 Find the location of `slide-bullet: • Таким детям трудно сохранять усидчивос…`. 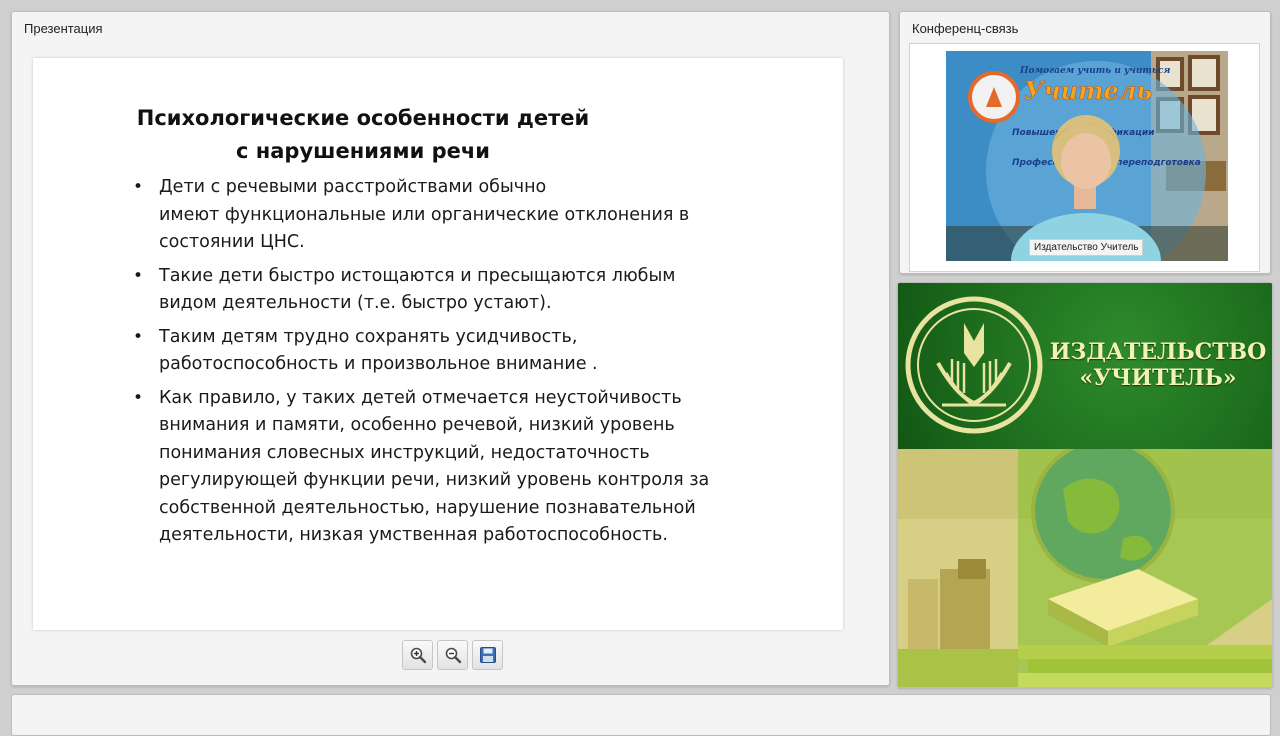

slide-bullet: • Таким детям трудно сохранять усидчивос… is located at coordinates (443, 351).